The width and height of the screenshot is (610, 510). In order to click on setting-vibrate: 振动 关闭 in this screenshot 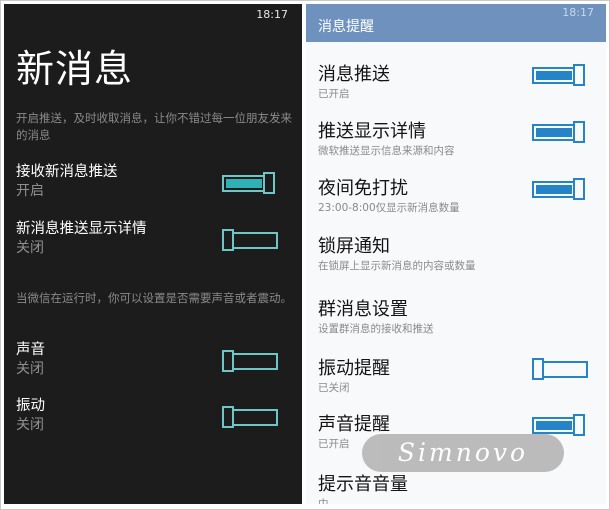, I will do `click(154, 416)`.